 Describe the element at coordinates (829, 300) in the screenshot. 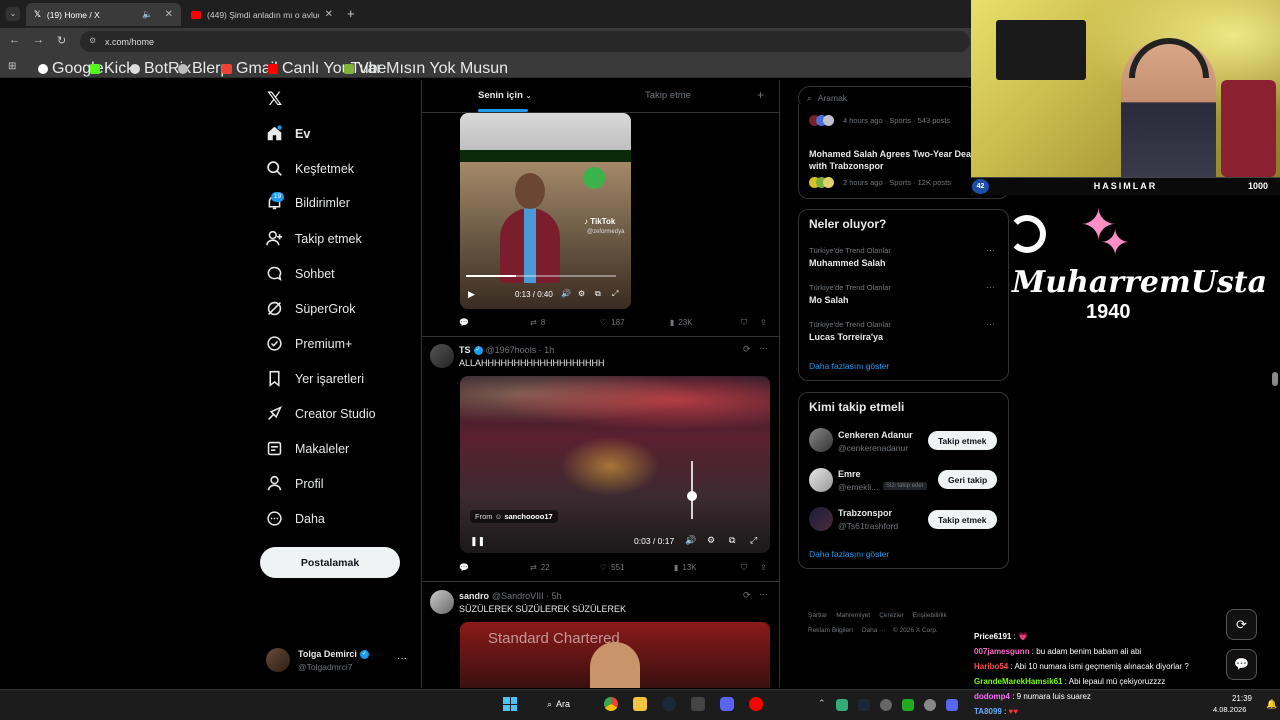

I see `trend-name: Mo Salah` at that location.